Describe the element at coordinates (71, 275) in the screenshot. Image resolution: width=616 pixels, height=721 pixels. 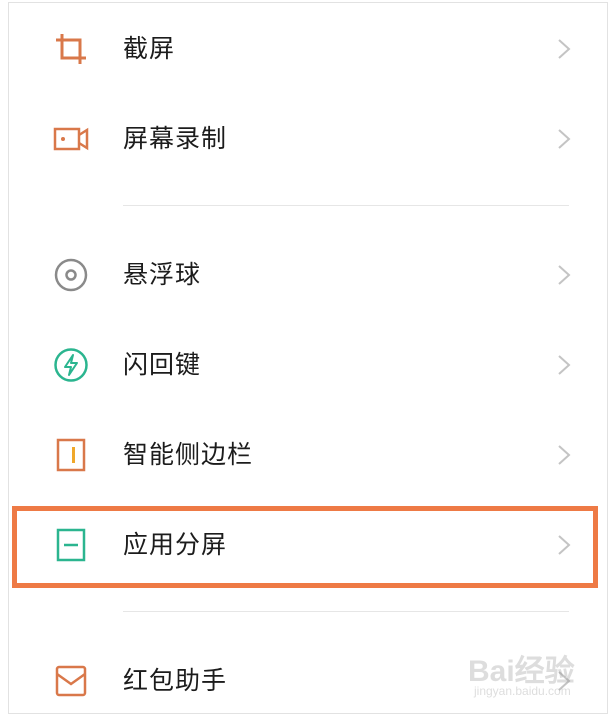
I see `floating-ball-icon` at that location.